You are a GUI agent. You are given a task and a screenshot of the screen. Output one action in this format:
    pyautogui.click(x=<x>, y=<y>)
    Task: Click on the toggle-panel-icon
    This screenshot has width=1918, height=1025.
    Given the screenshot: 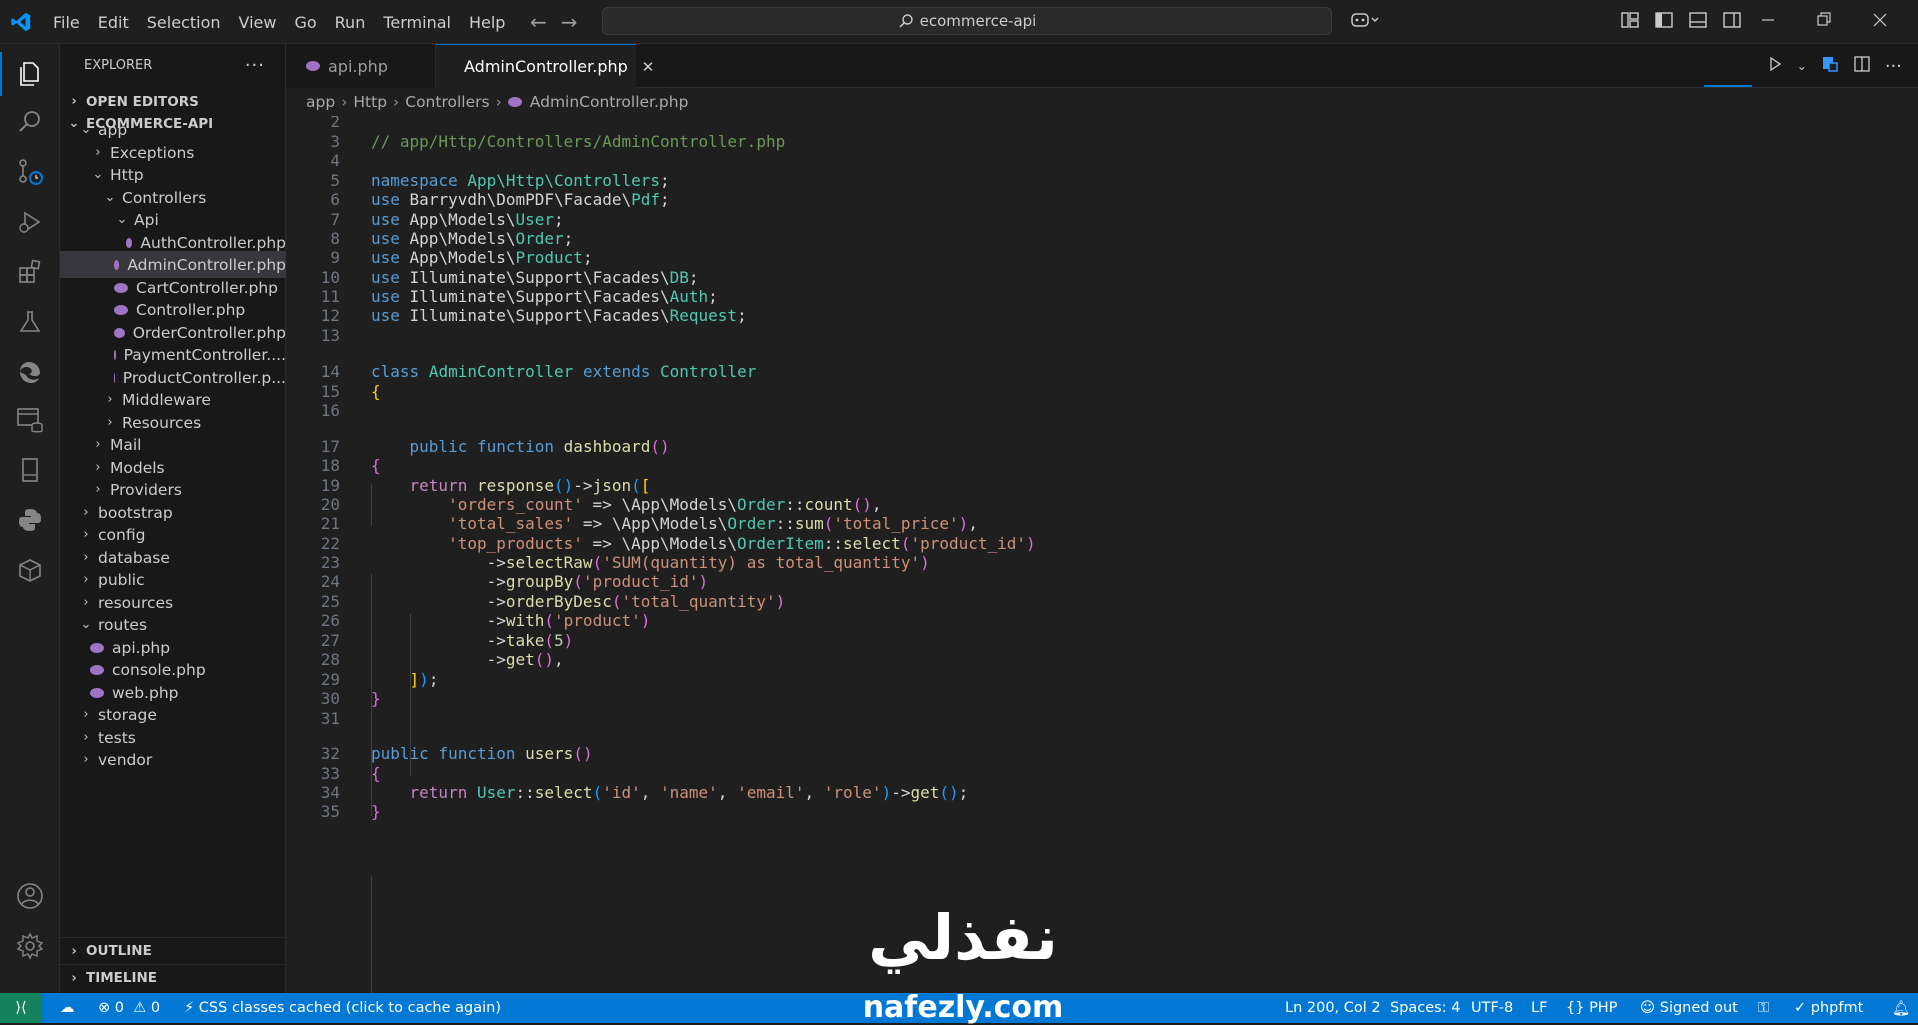 What is the action you would take?
    pyautogui.click(x=1699, y=21)
    